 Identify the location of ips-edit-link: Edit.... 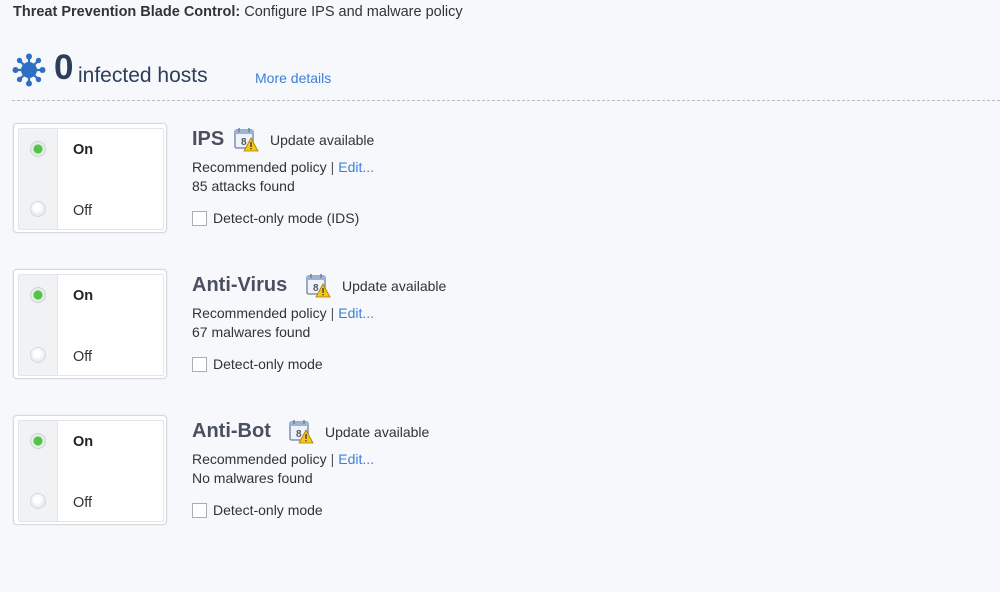
(356, 167).